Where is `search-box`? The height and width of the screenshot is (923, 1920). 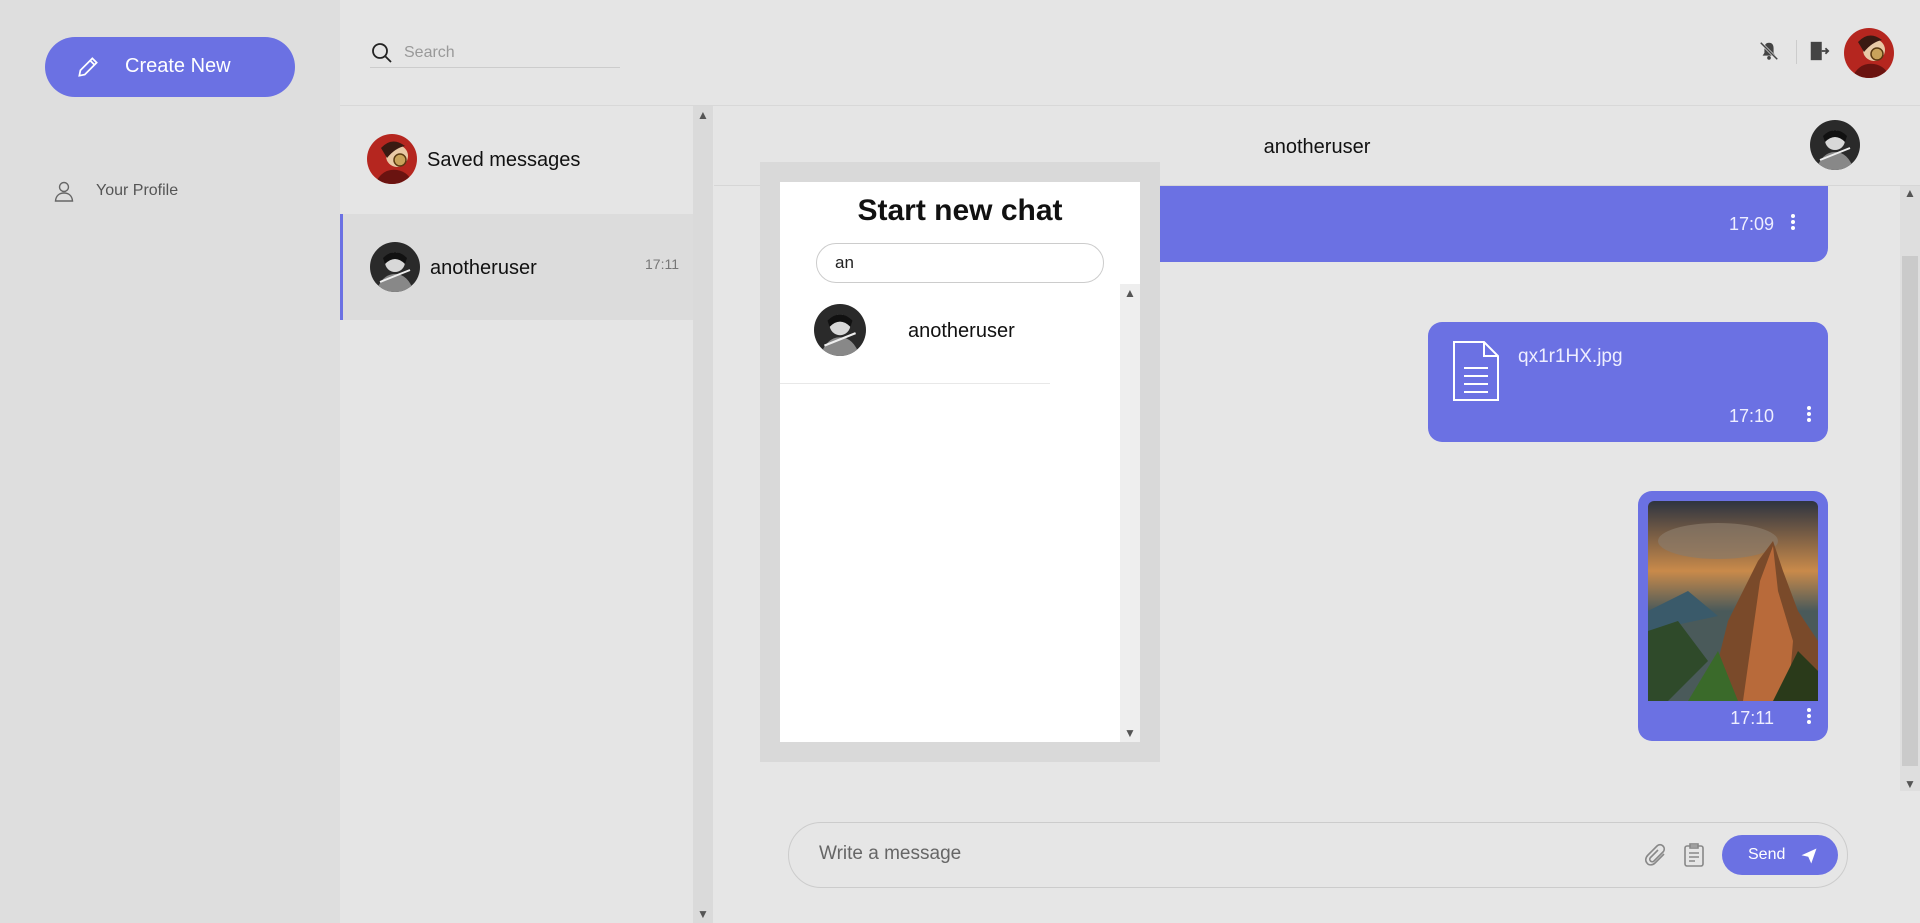 search-box is located at coordinates (495, 53).